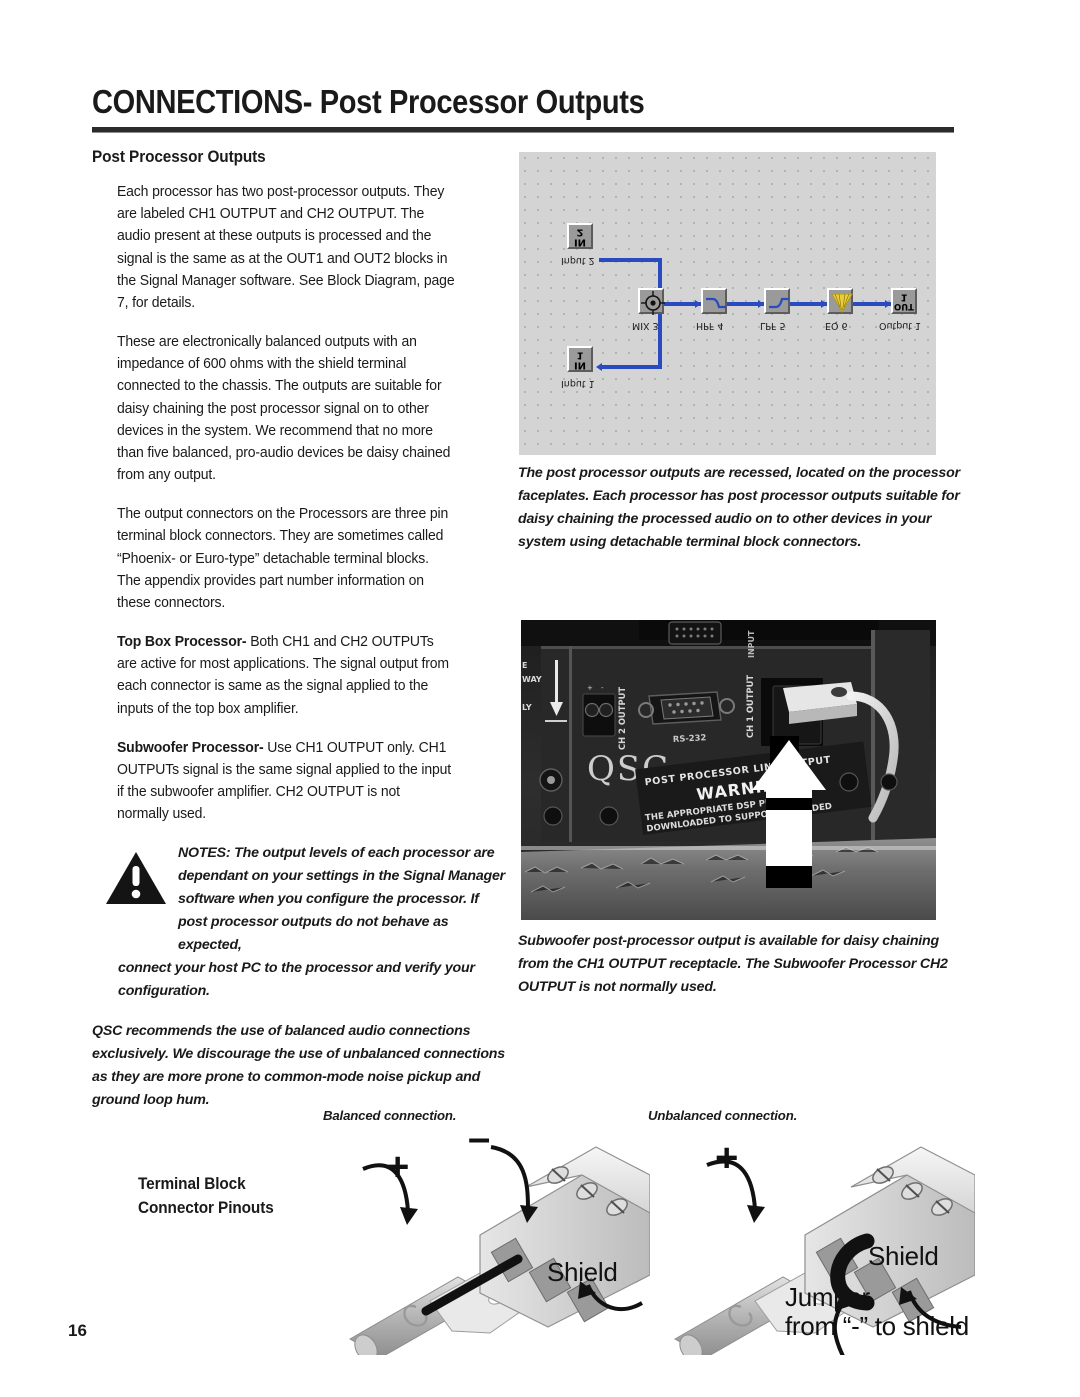 This screenshot has height=1397, width=1080. What do you see at coordinates (727, 1158) in the screenshot?
I see `unbalanced-plus-symbol: +` at bounding box center [727, 1158].